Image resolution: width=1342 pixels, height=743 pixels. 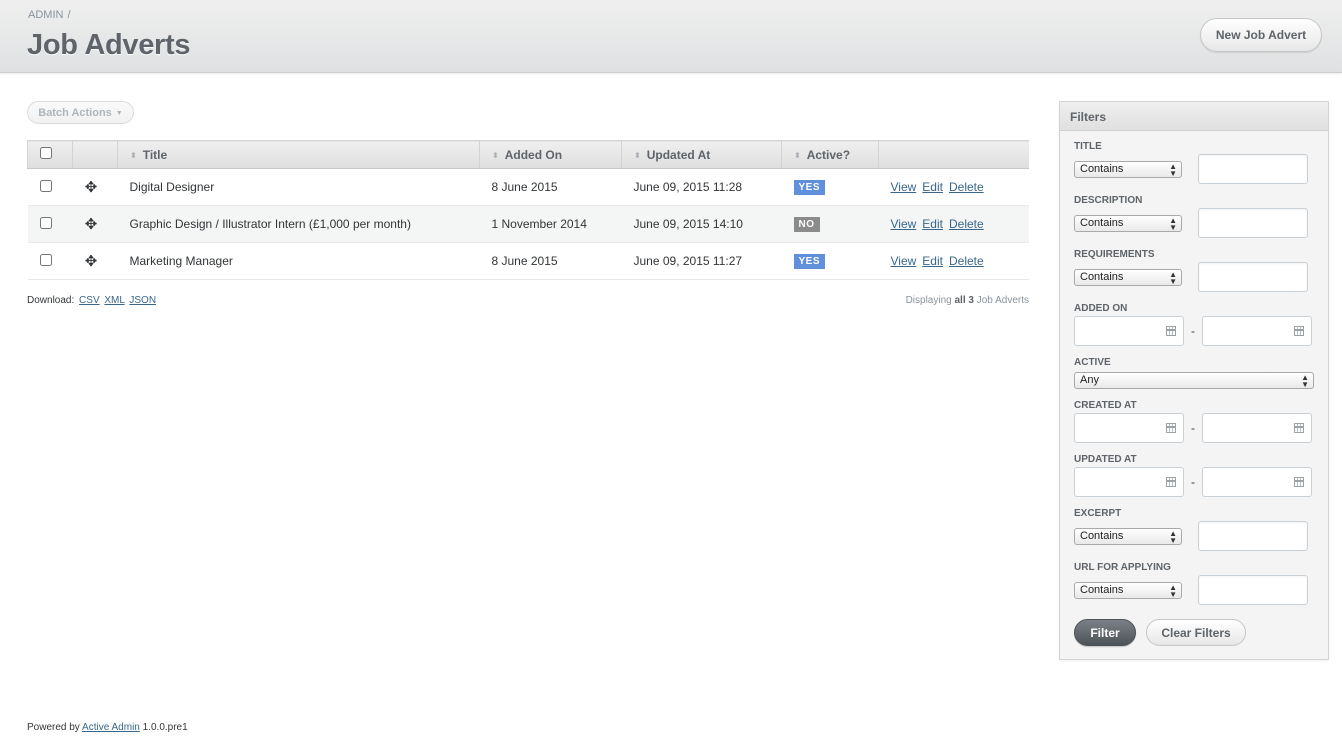 I want to click on page-title: Job Adverts, so click(x=109, y=45).